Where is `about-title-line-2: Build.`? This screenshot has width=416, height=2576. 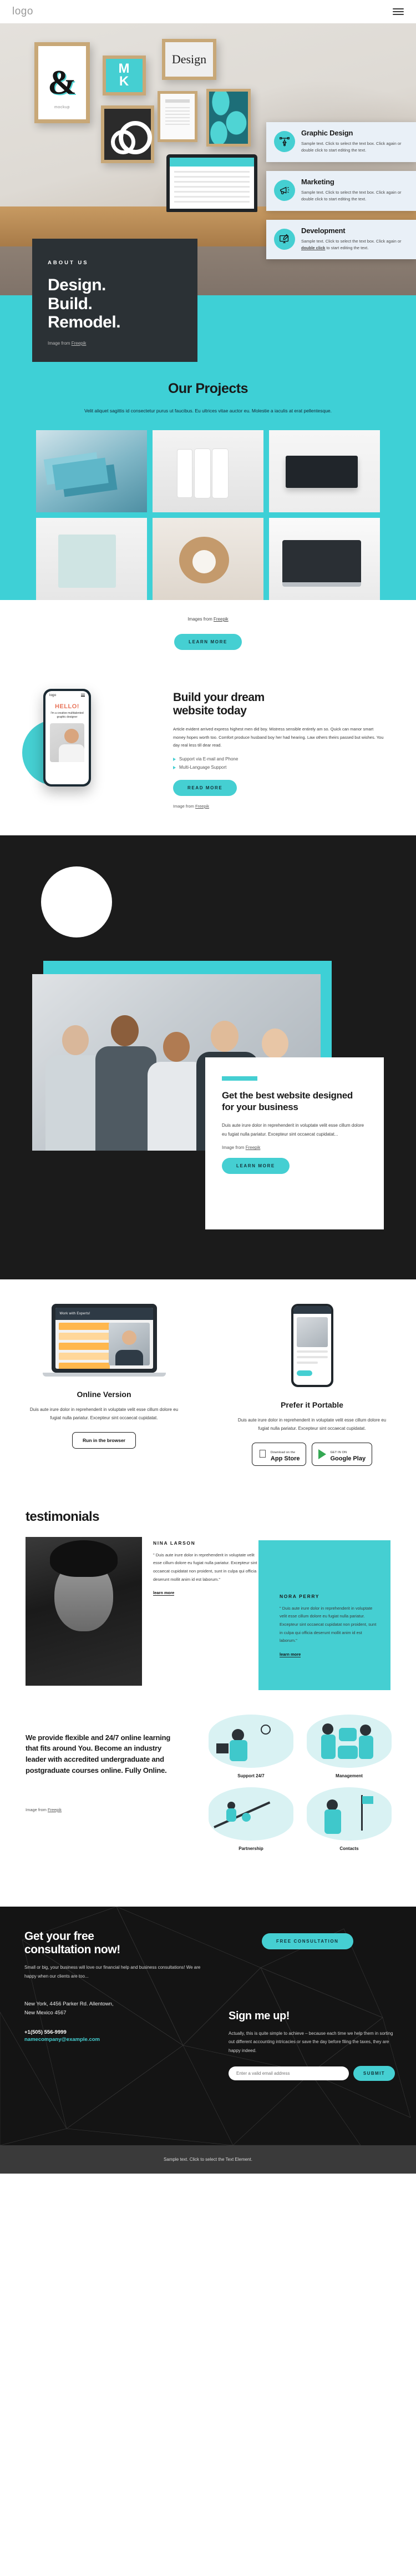
about-title-line-2: Build. is located at coordinates (70, 303).